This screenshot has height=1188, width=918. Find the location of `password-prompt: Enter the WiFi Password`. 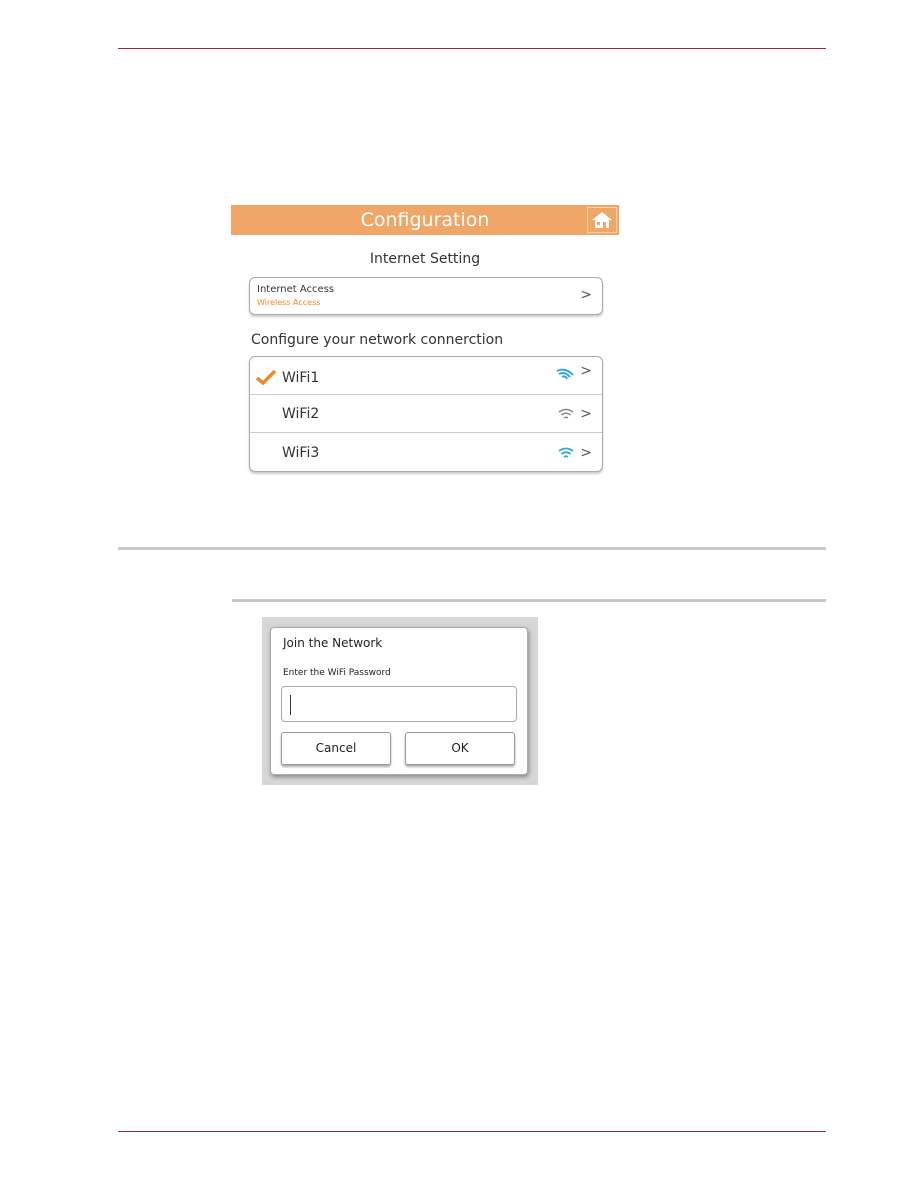

password-prompt: Enter the WiFi Password is located at coordinates (337, 673).